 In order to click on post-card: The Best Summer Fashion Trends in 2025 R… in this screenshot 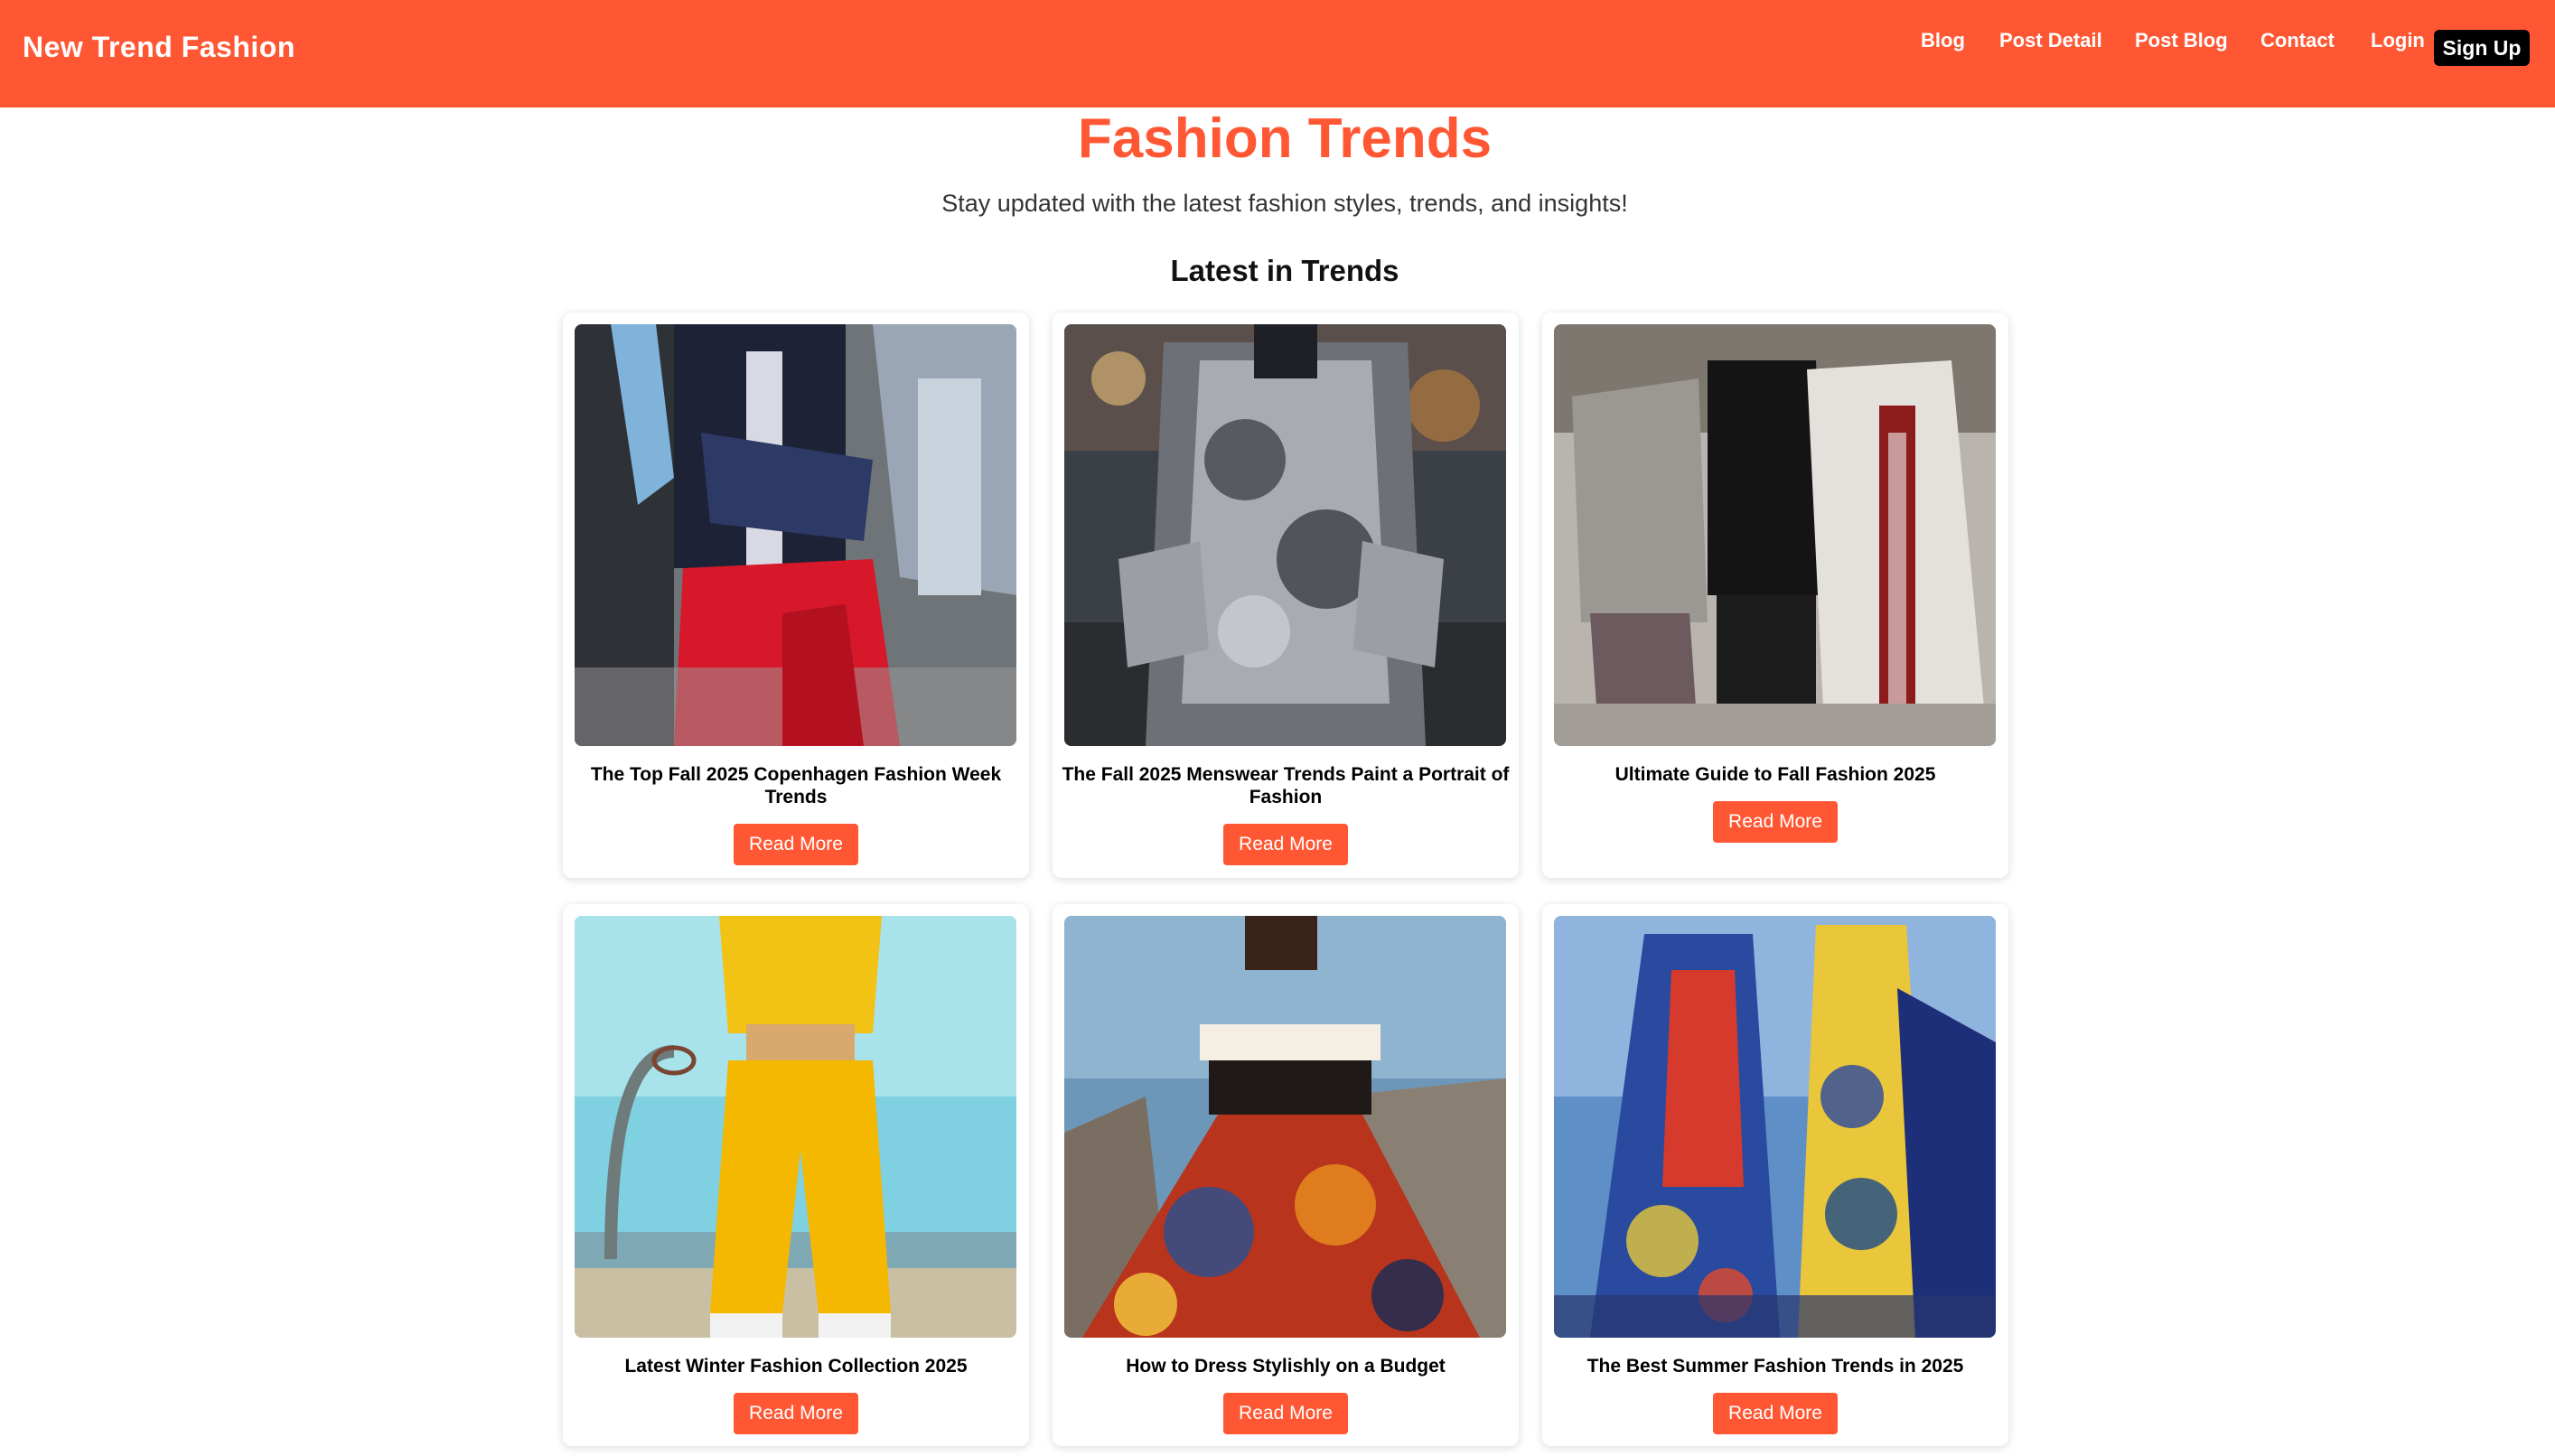, I will do `click(1775, 1175)`.